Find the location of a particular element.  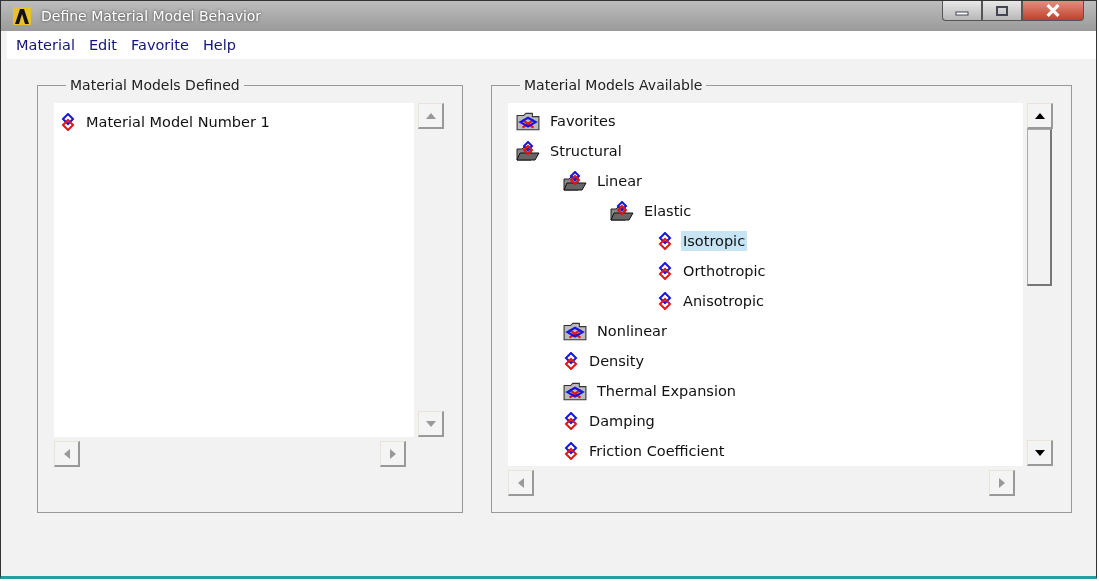

tree-item: Anisotropic is located at coordinates (765, 301).